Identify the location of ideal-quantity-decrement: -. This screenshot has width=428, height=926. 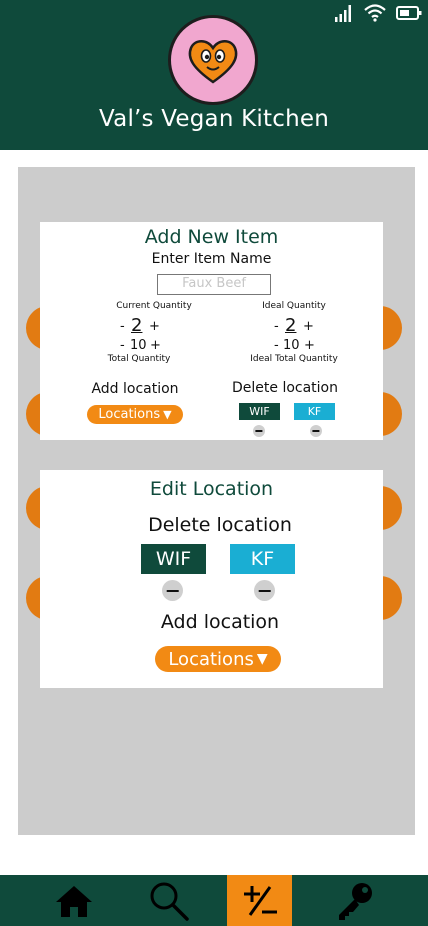
(276, 326).